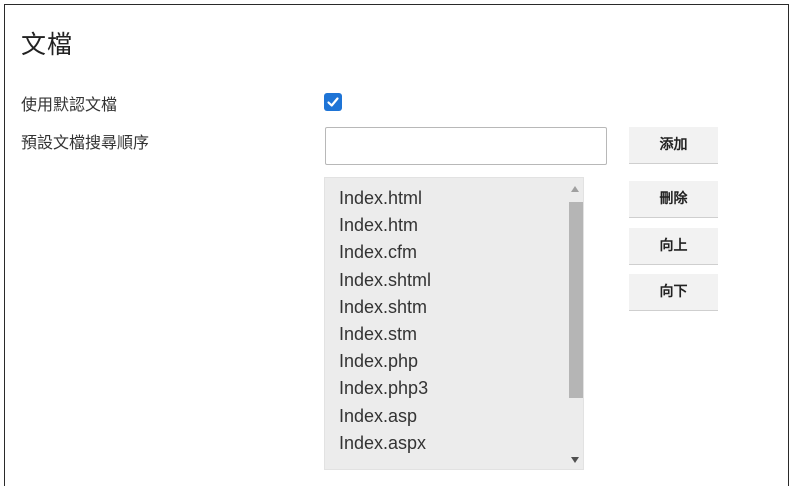  I want to click on scroll-down-arrow-icon, so click(575, 460).